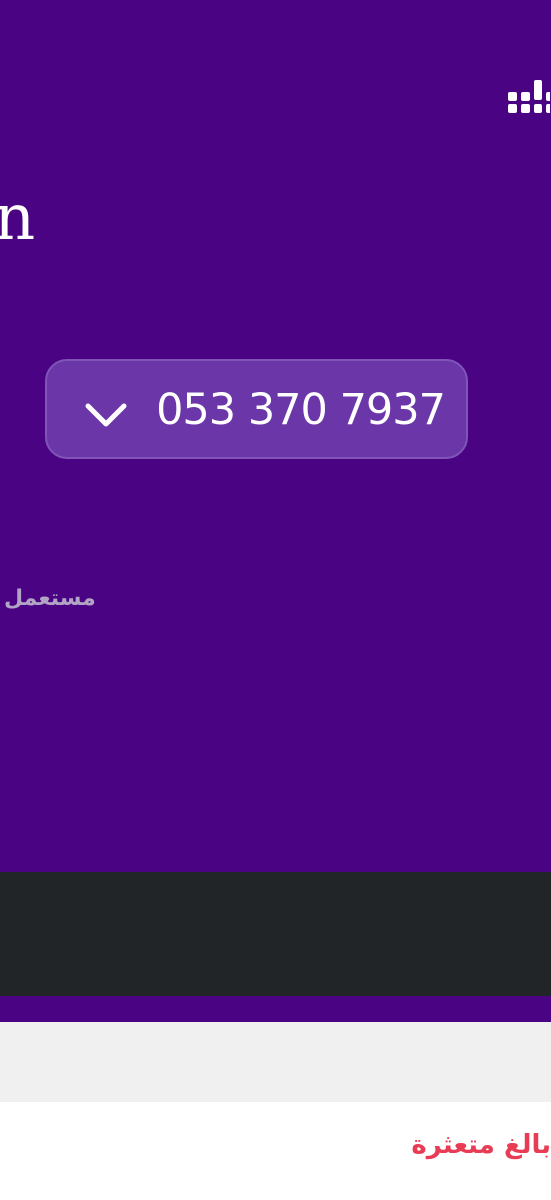  I want to click on phone-number-select: 053 370 7937, so click(256, 409).